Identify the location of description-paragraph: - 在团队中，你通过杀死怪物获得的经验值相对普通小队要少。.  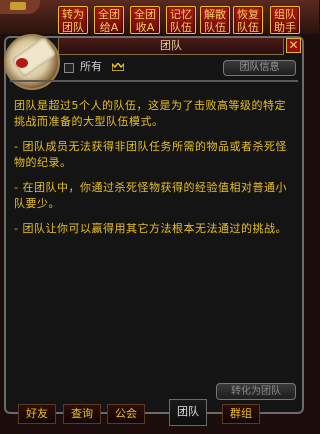
(150, 195).